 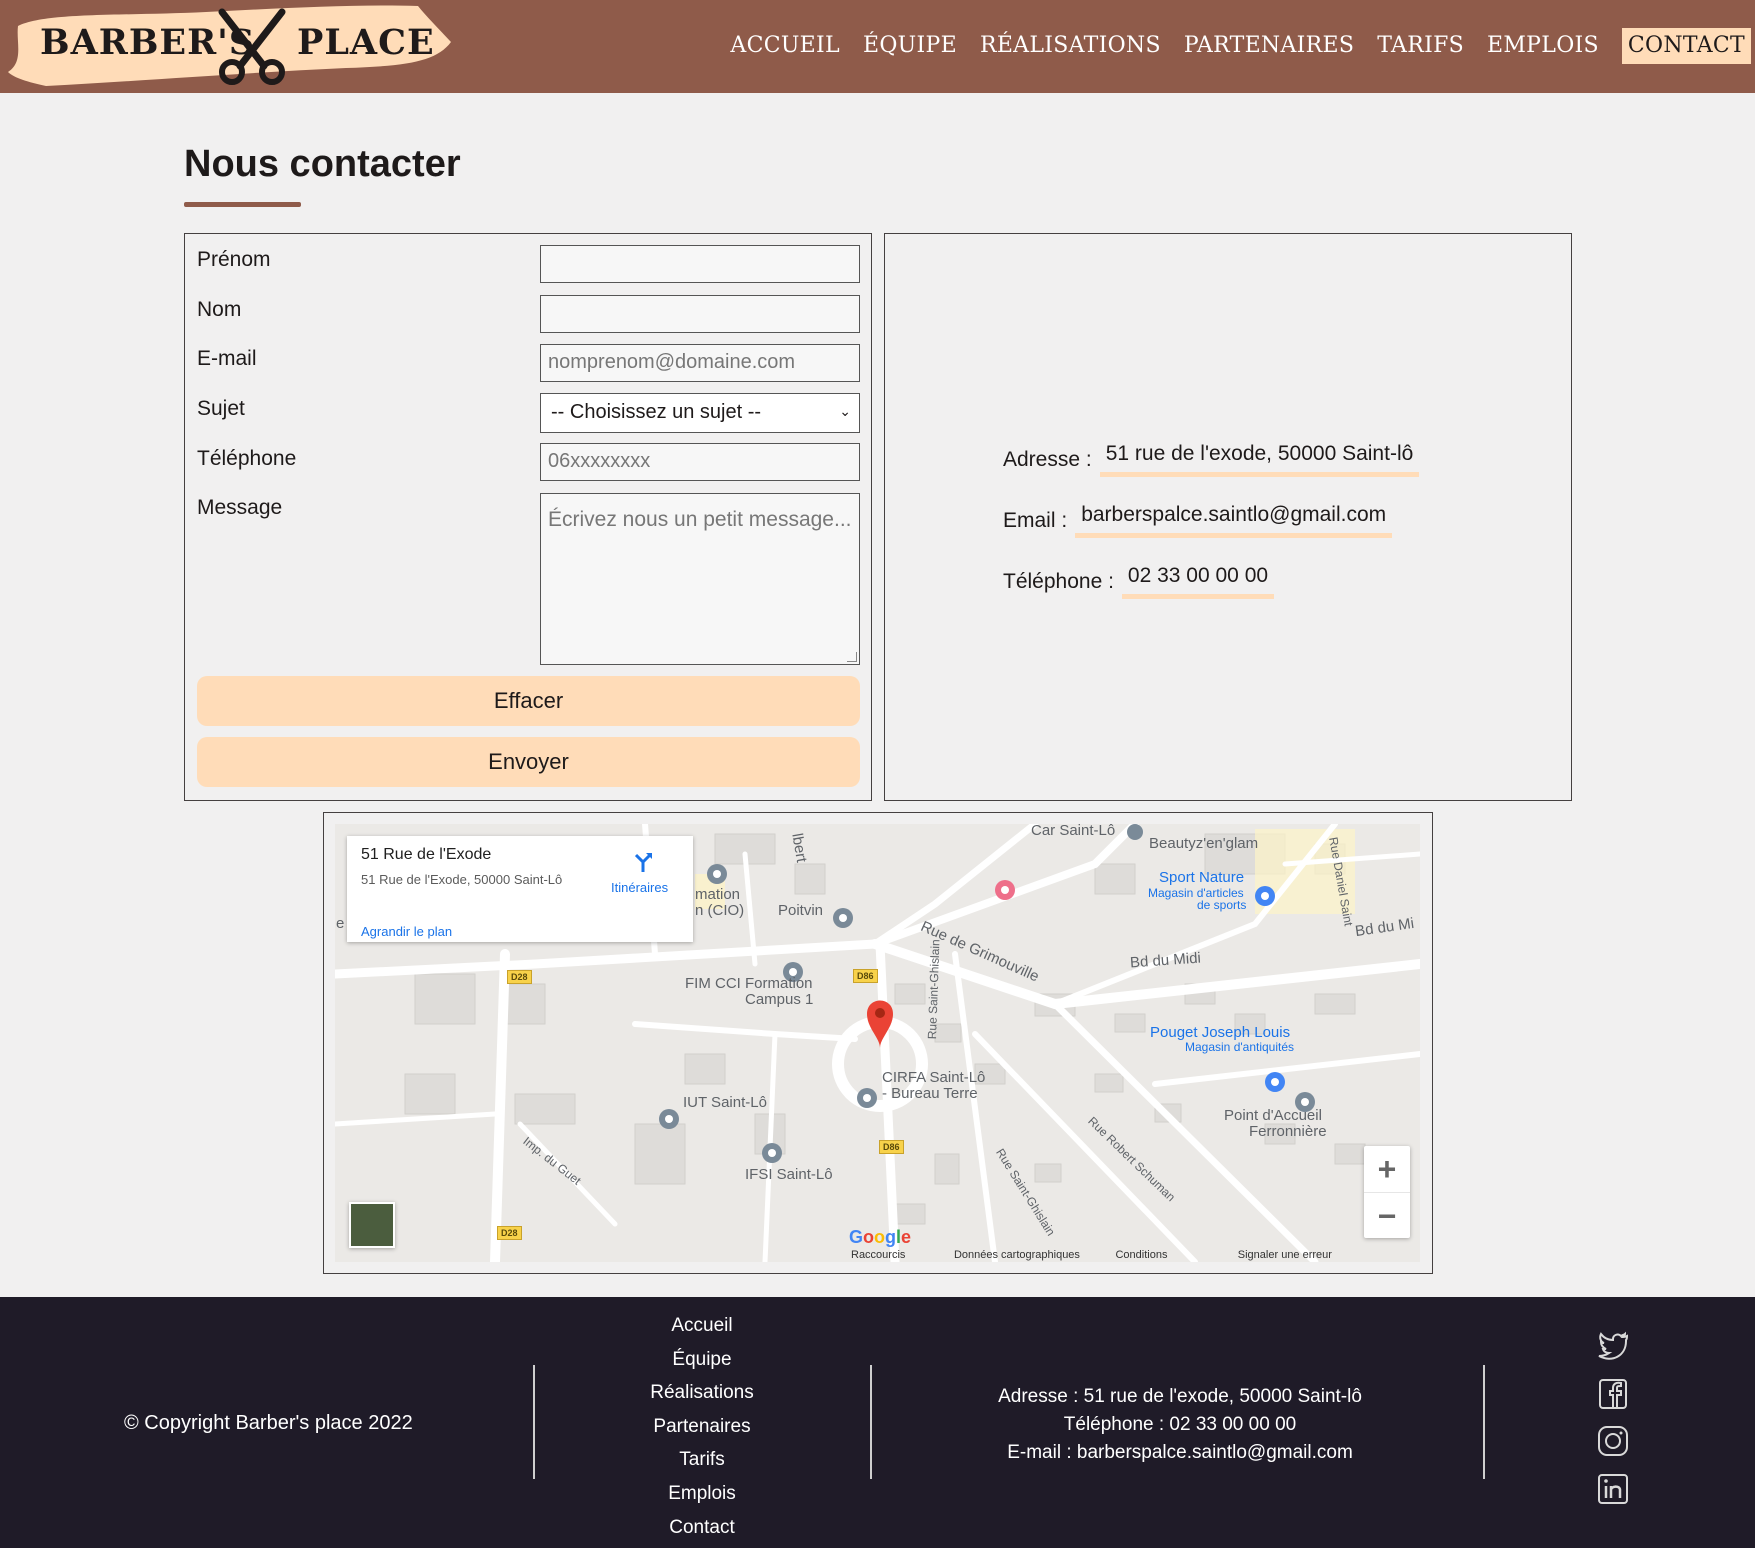 What do you see at coordinates (1204, 843) in the screenshot?
I see `map-label-beautyz: Beautyz'en'glam` at bounding box center [1204, 843].